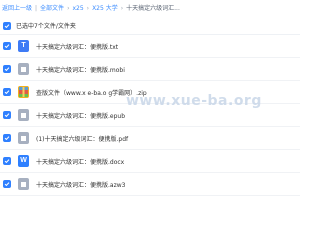 The width and height of the screenshot is (320, 240). What do you see at coordinates (52, 8) in the screenshot?
I see `breadcrumb-item-all-files: 全部文件` at bounding box center [52, 8].